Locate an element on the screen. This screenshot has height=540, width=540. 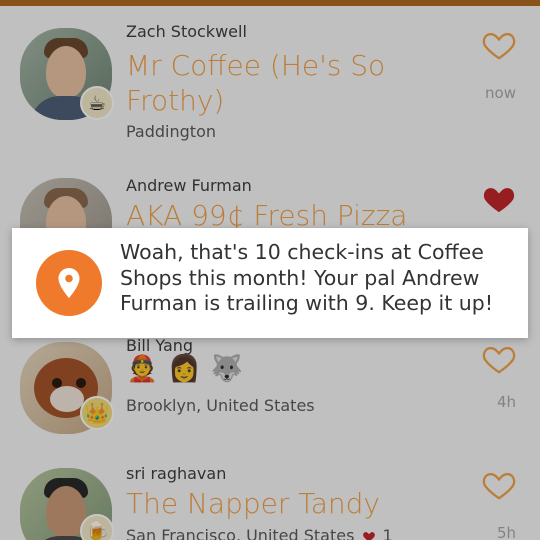
location-pin-icon is located at coordinates (69, 283).